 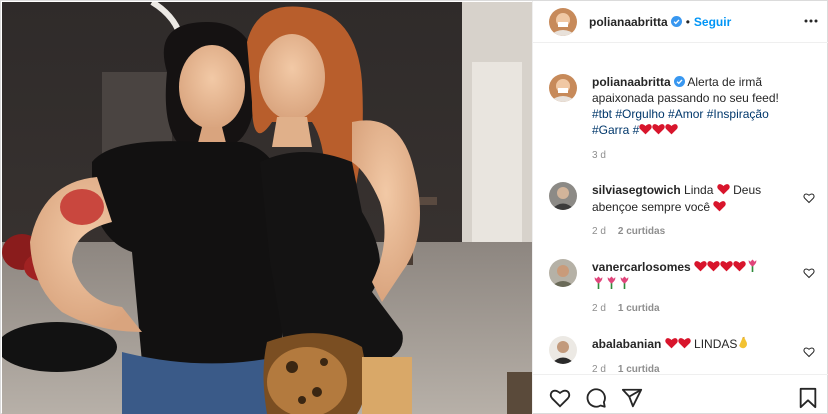 I want to click on comment-text: vanercarlosomes, so click(x=697, y=276).